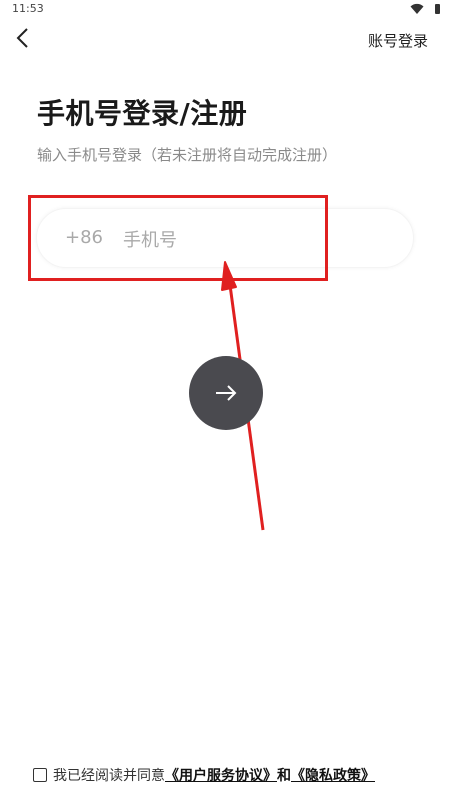 This screenshot has height=800, width=450. I want to click on arrow-right-icon, so click(226, 393).